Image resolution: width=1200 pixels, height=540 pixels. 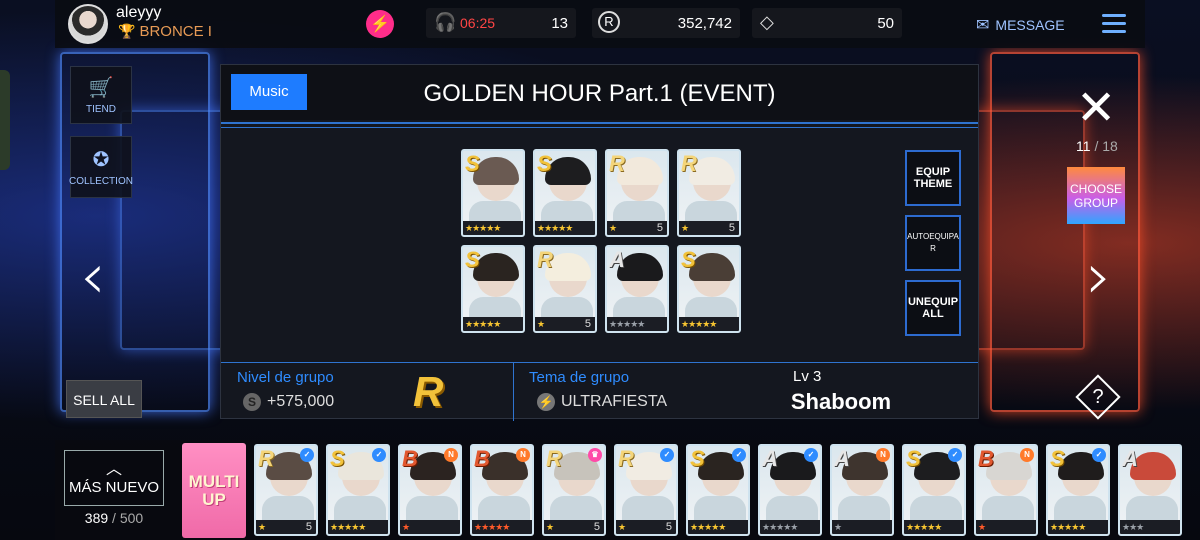 I want to click on message-button: ✉ MESSAGE, so click(x=1020, y=25).